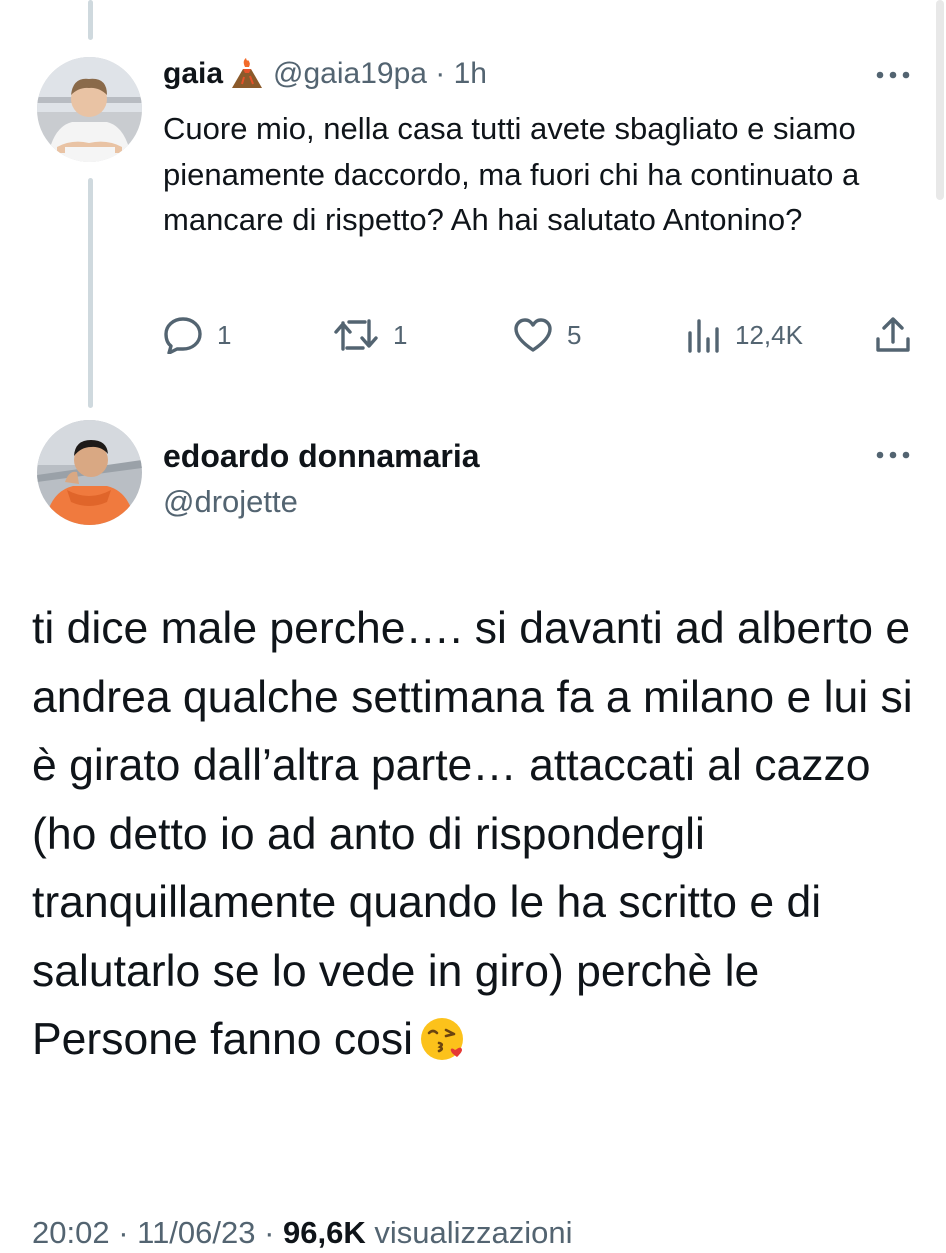 Image resolution: width=946 pixels, height=1253 pixels. I want to click on views-button: 12,4K, so click(745, 335).